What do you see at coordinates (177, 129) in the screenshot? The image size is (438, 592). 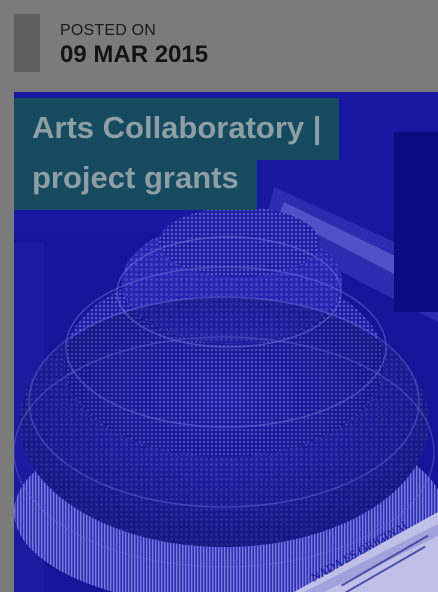 I see `post-title-line-1: Arts Collaboratory |` at bounding box center [177, 129].